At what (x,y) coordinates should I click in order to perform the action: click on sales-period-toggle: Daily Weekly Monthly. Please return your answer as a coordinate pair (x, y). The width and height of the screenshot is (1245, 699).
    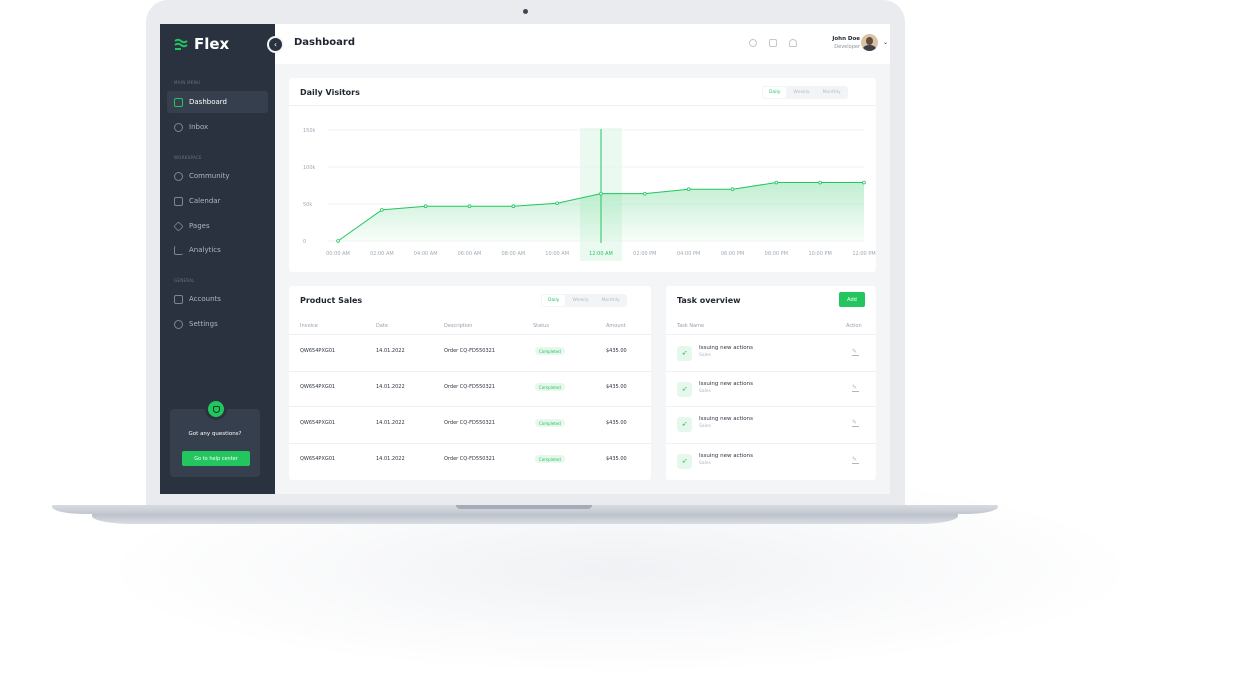
    Looking at the image, I should click on (584, 300).